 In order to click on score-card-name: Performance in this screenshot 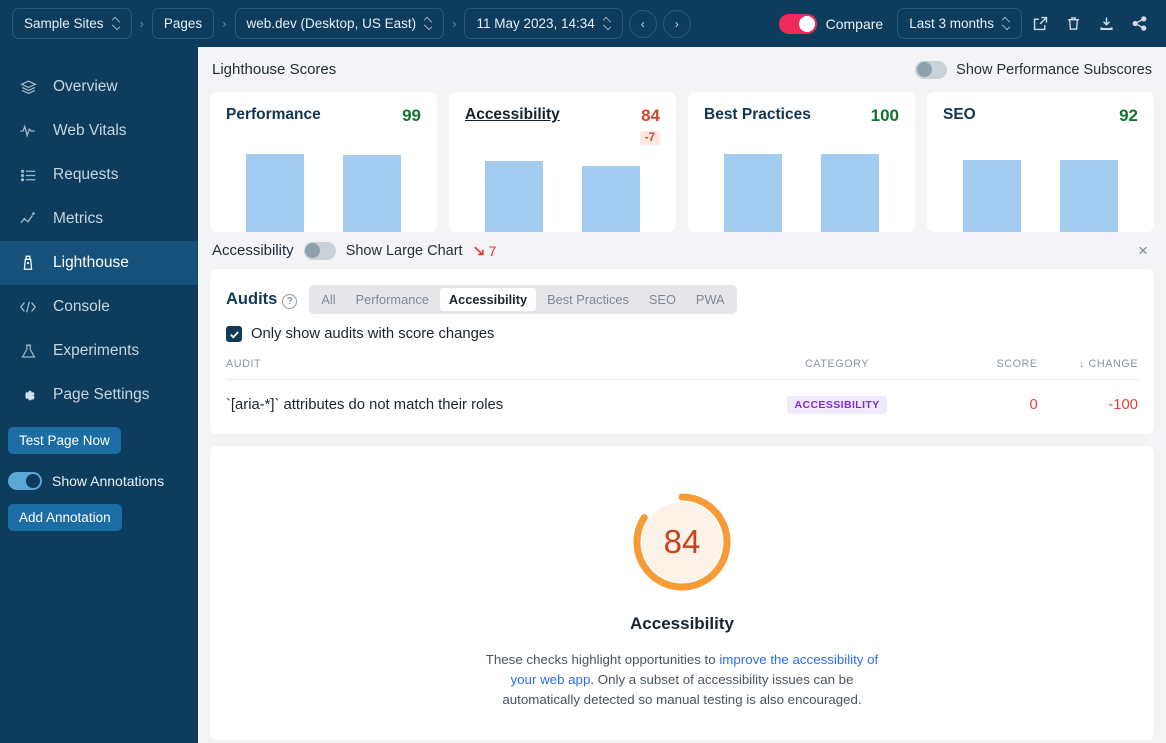, I will do `click(273, 114)`.